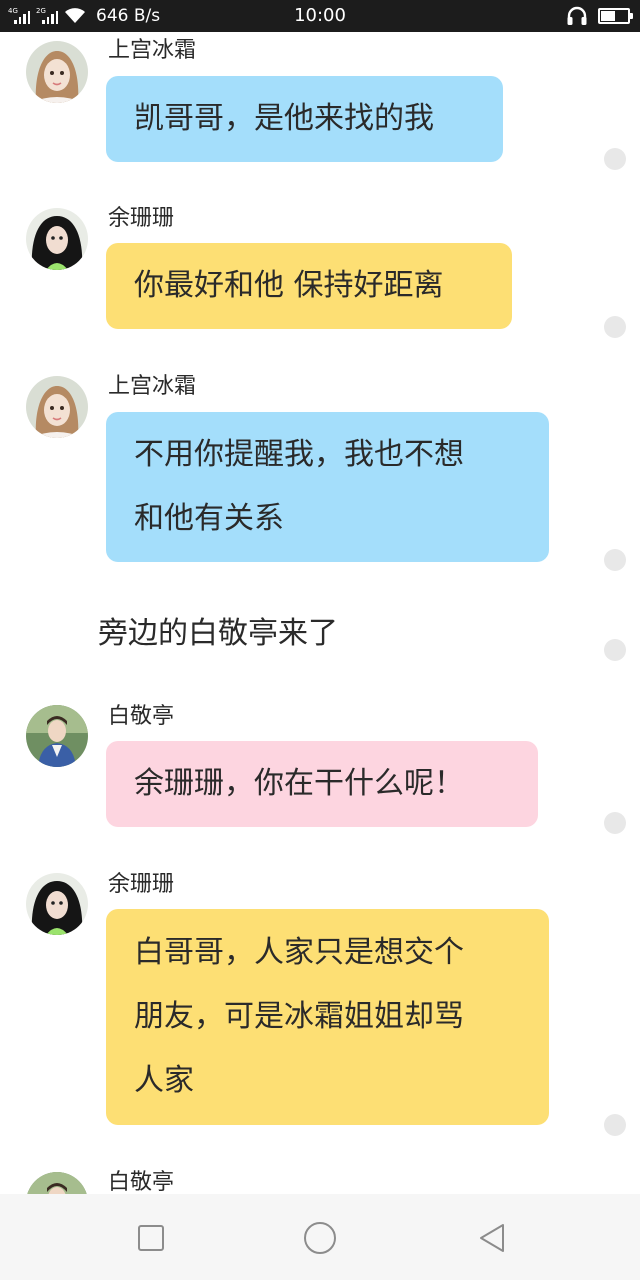  Describe the element at coordinates (327, 1017) in the screenshot. I see `message-bubble: 白哥哥，人家只是想交个 朋友，可是冰霜姐姐却骂 人家` at that location.